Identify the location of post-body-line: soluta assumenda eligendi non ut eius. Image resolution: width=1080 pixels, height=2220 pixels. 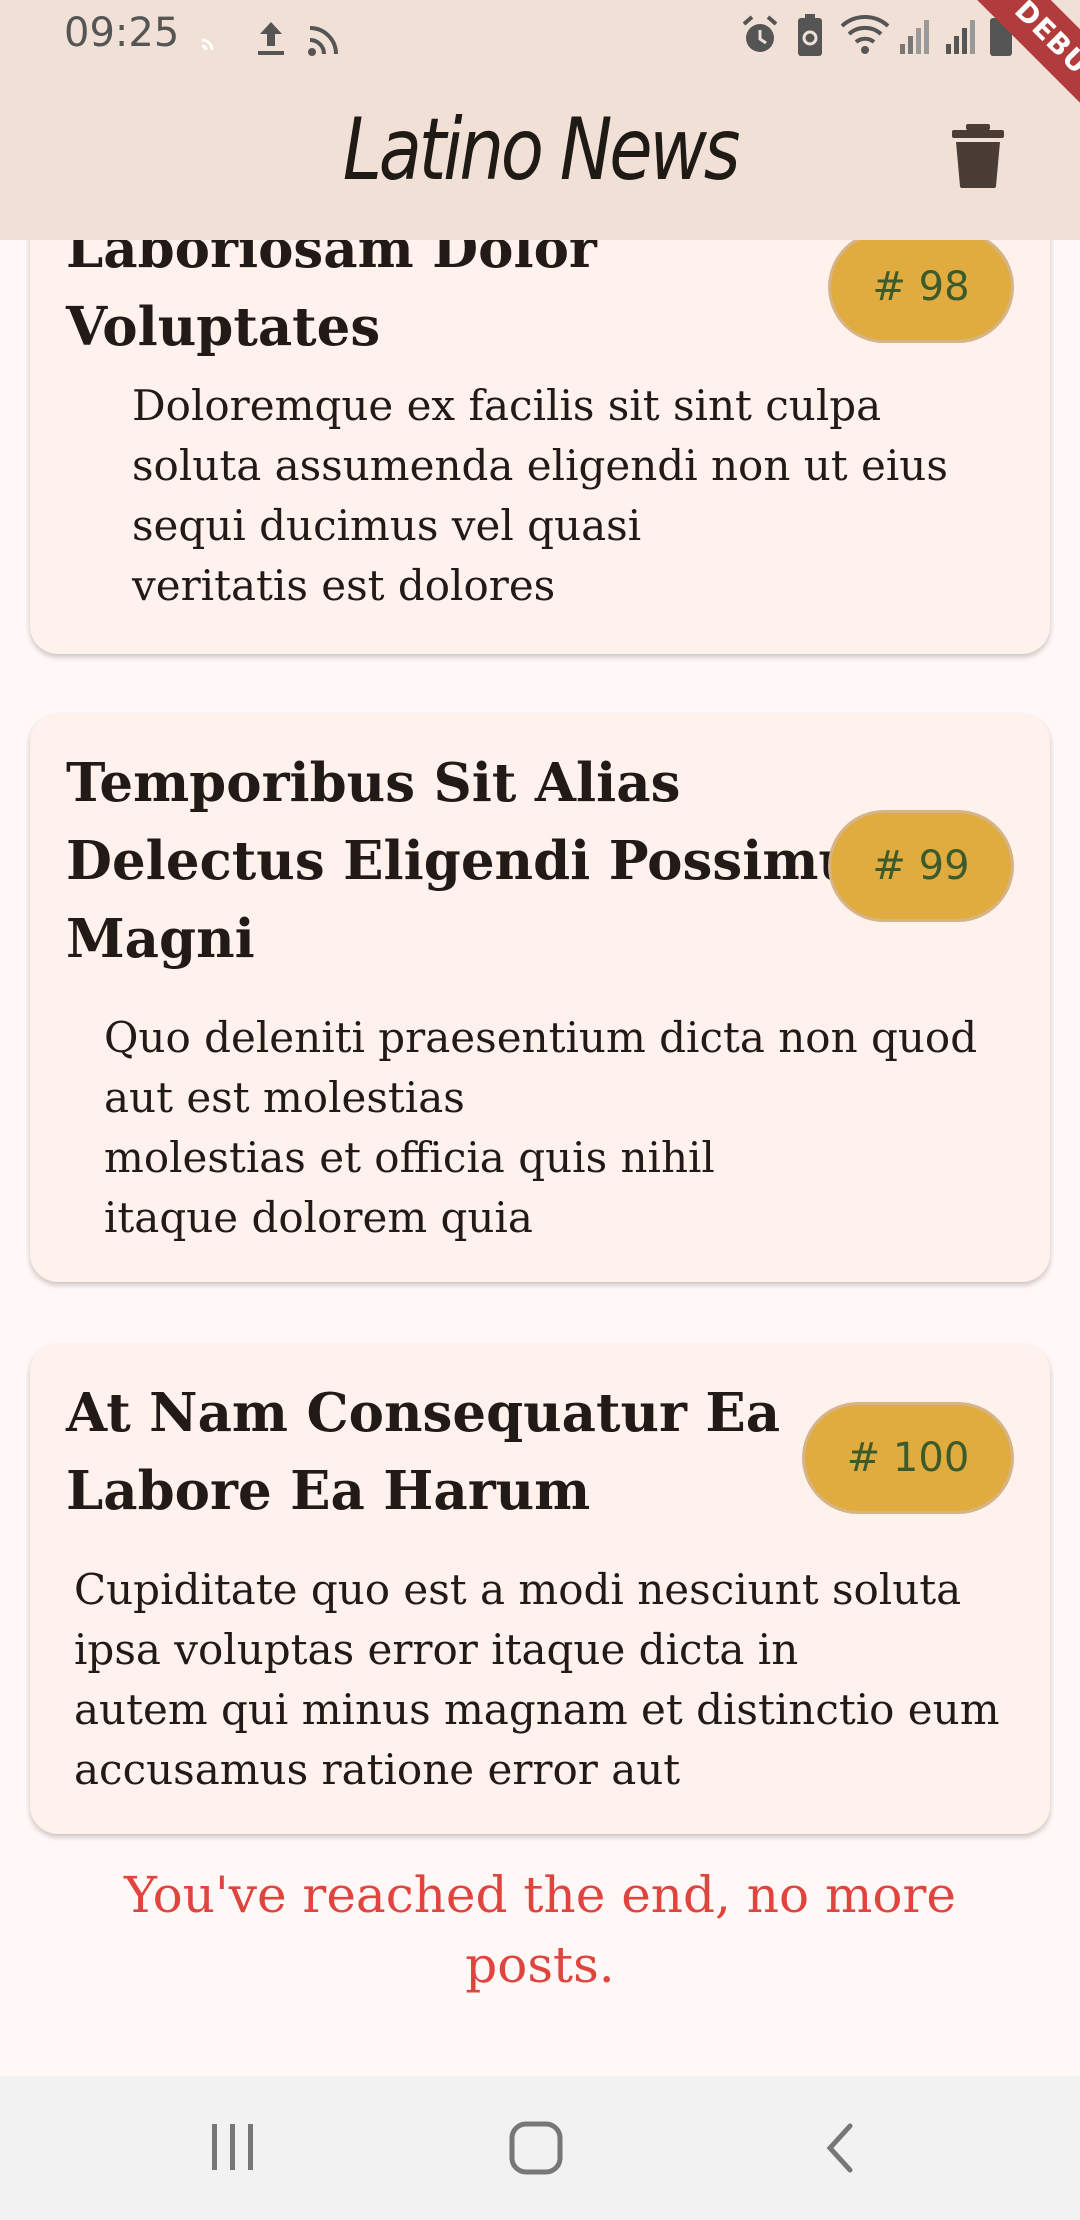
(540, 465).